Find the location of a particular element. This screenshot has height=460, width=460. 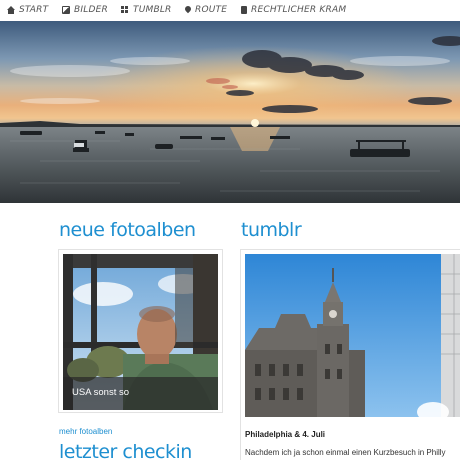

image-icon is located at coordinates (66, 10).